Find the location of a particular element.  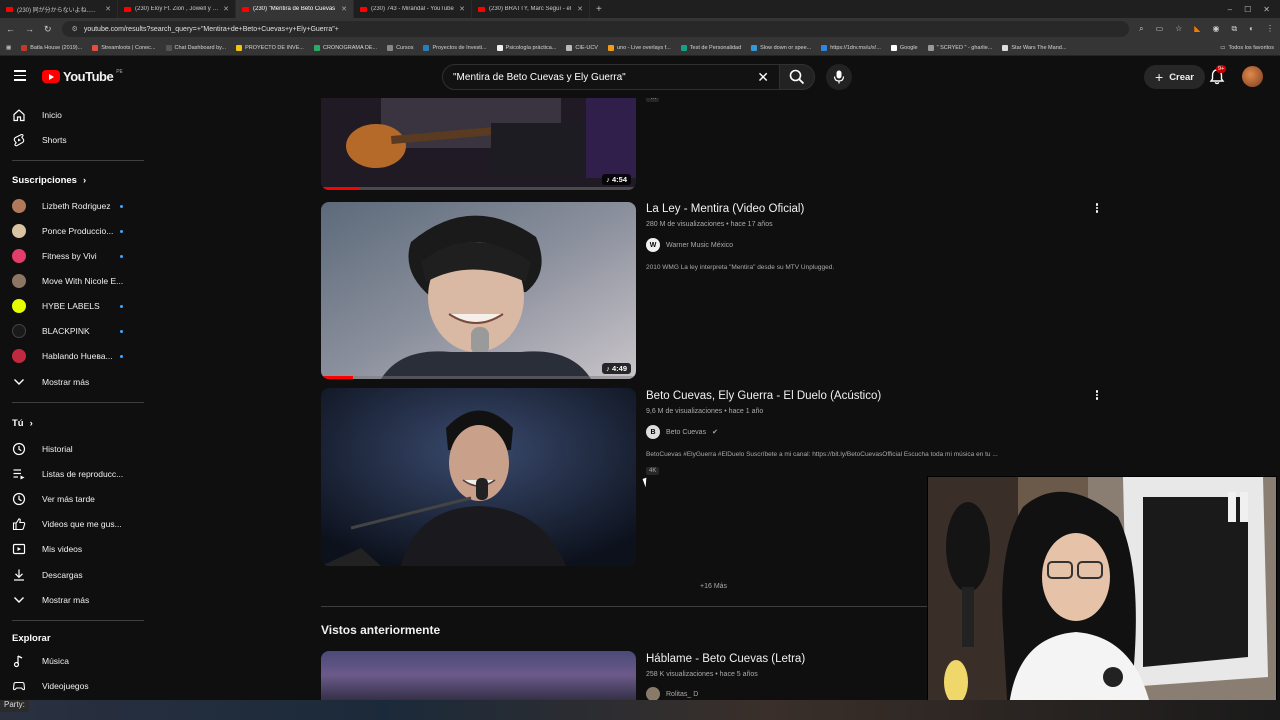

browser-tab: (230) Eloy Ft. Zion , Jowell y Ra ✕ is located at coordinates (177, 9).